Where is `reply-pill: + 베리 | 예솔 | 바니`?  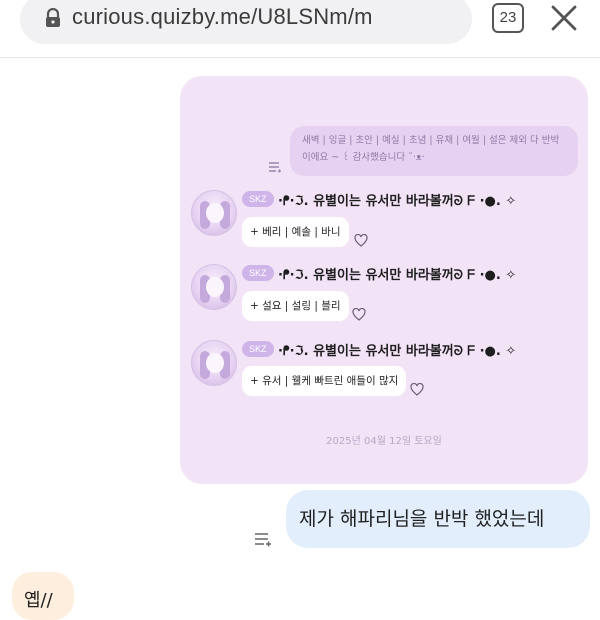
reply-pill: + 베리 | 예솔 | 바니 is located at coordinates (295, 232).